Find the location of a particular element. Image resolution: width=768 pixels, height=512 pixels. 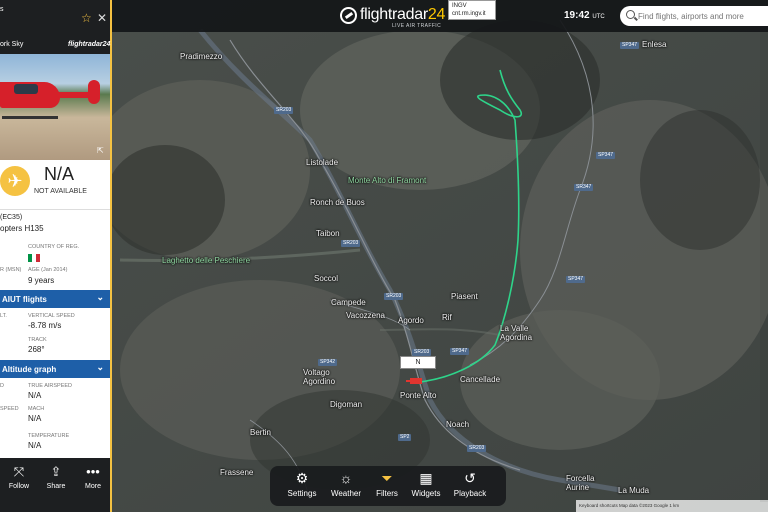

widgets-icon: ▦ is located at coordinates (426, 478).